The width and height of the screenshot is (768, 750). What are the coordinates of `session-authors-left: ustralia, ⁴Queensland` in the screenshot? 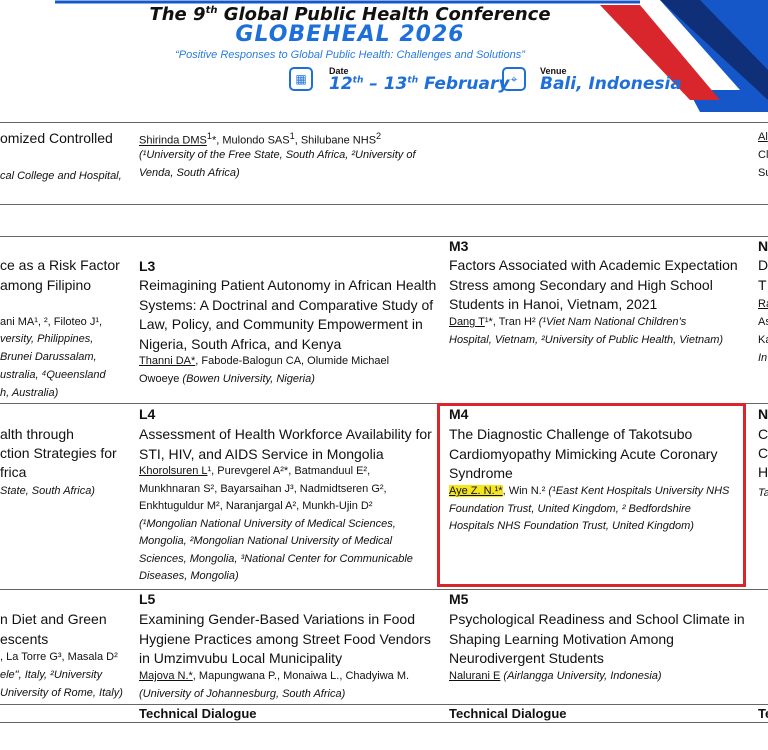 It's located at (53, 375).